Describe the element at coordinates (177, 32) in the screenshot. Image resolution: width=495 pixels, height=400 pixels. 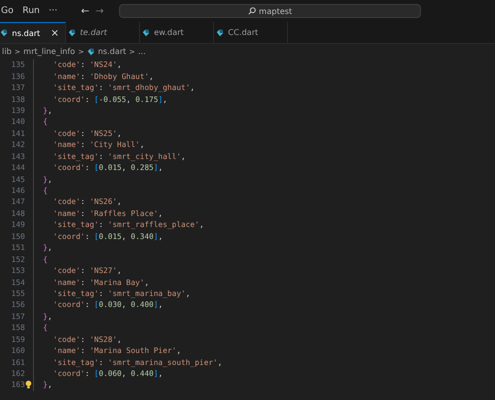
I see `editor-tab: ew.dart` at that location.